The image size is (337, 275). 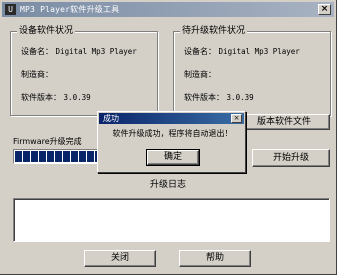 I want to click on firmware-progress-bar, so click(x=60, y=156).